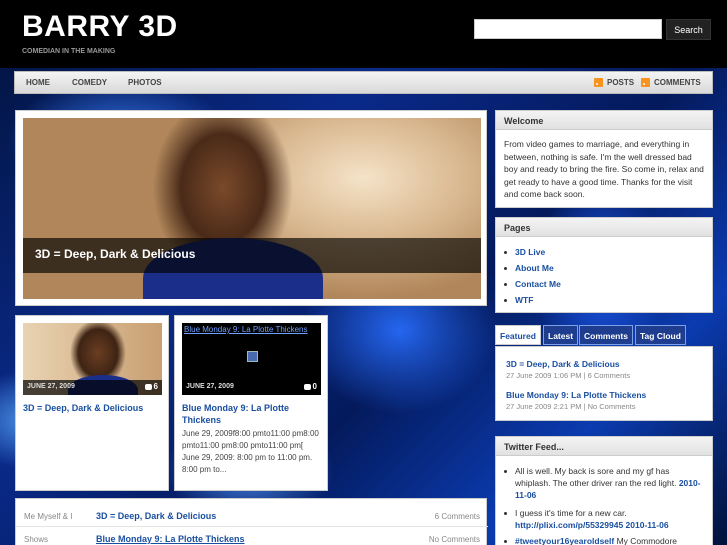  I want to click on featured-caption: 3D = Deep, Dark & Delicious, so click(252, 255).